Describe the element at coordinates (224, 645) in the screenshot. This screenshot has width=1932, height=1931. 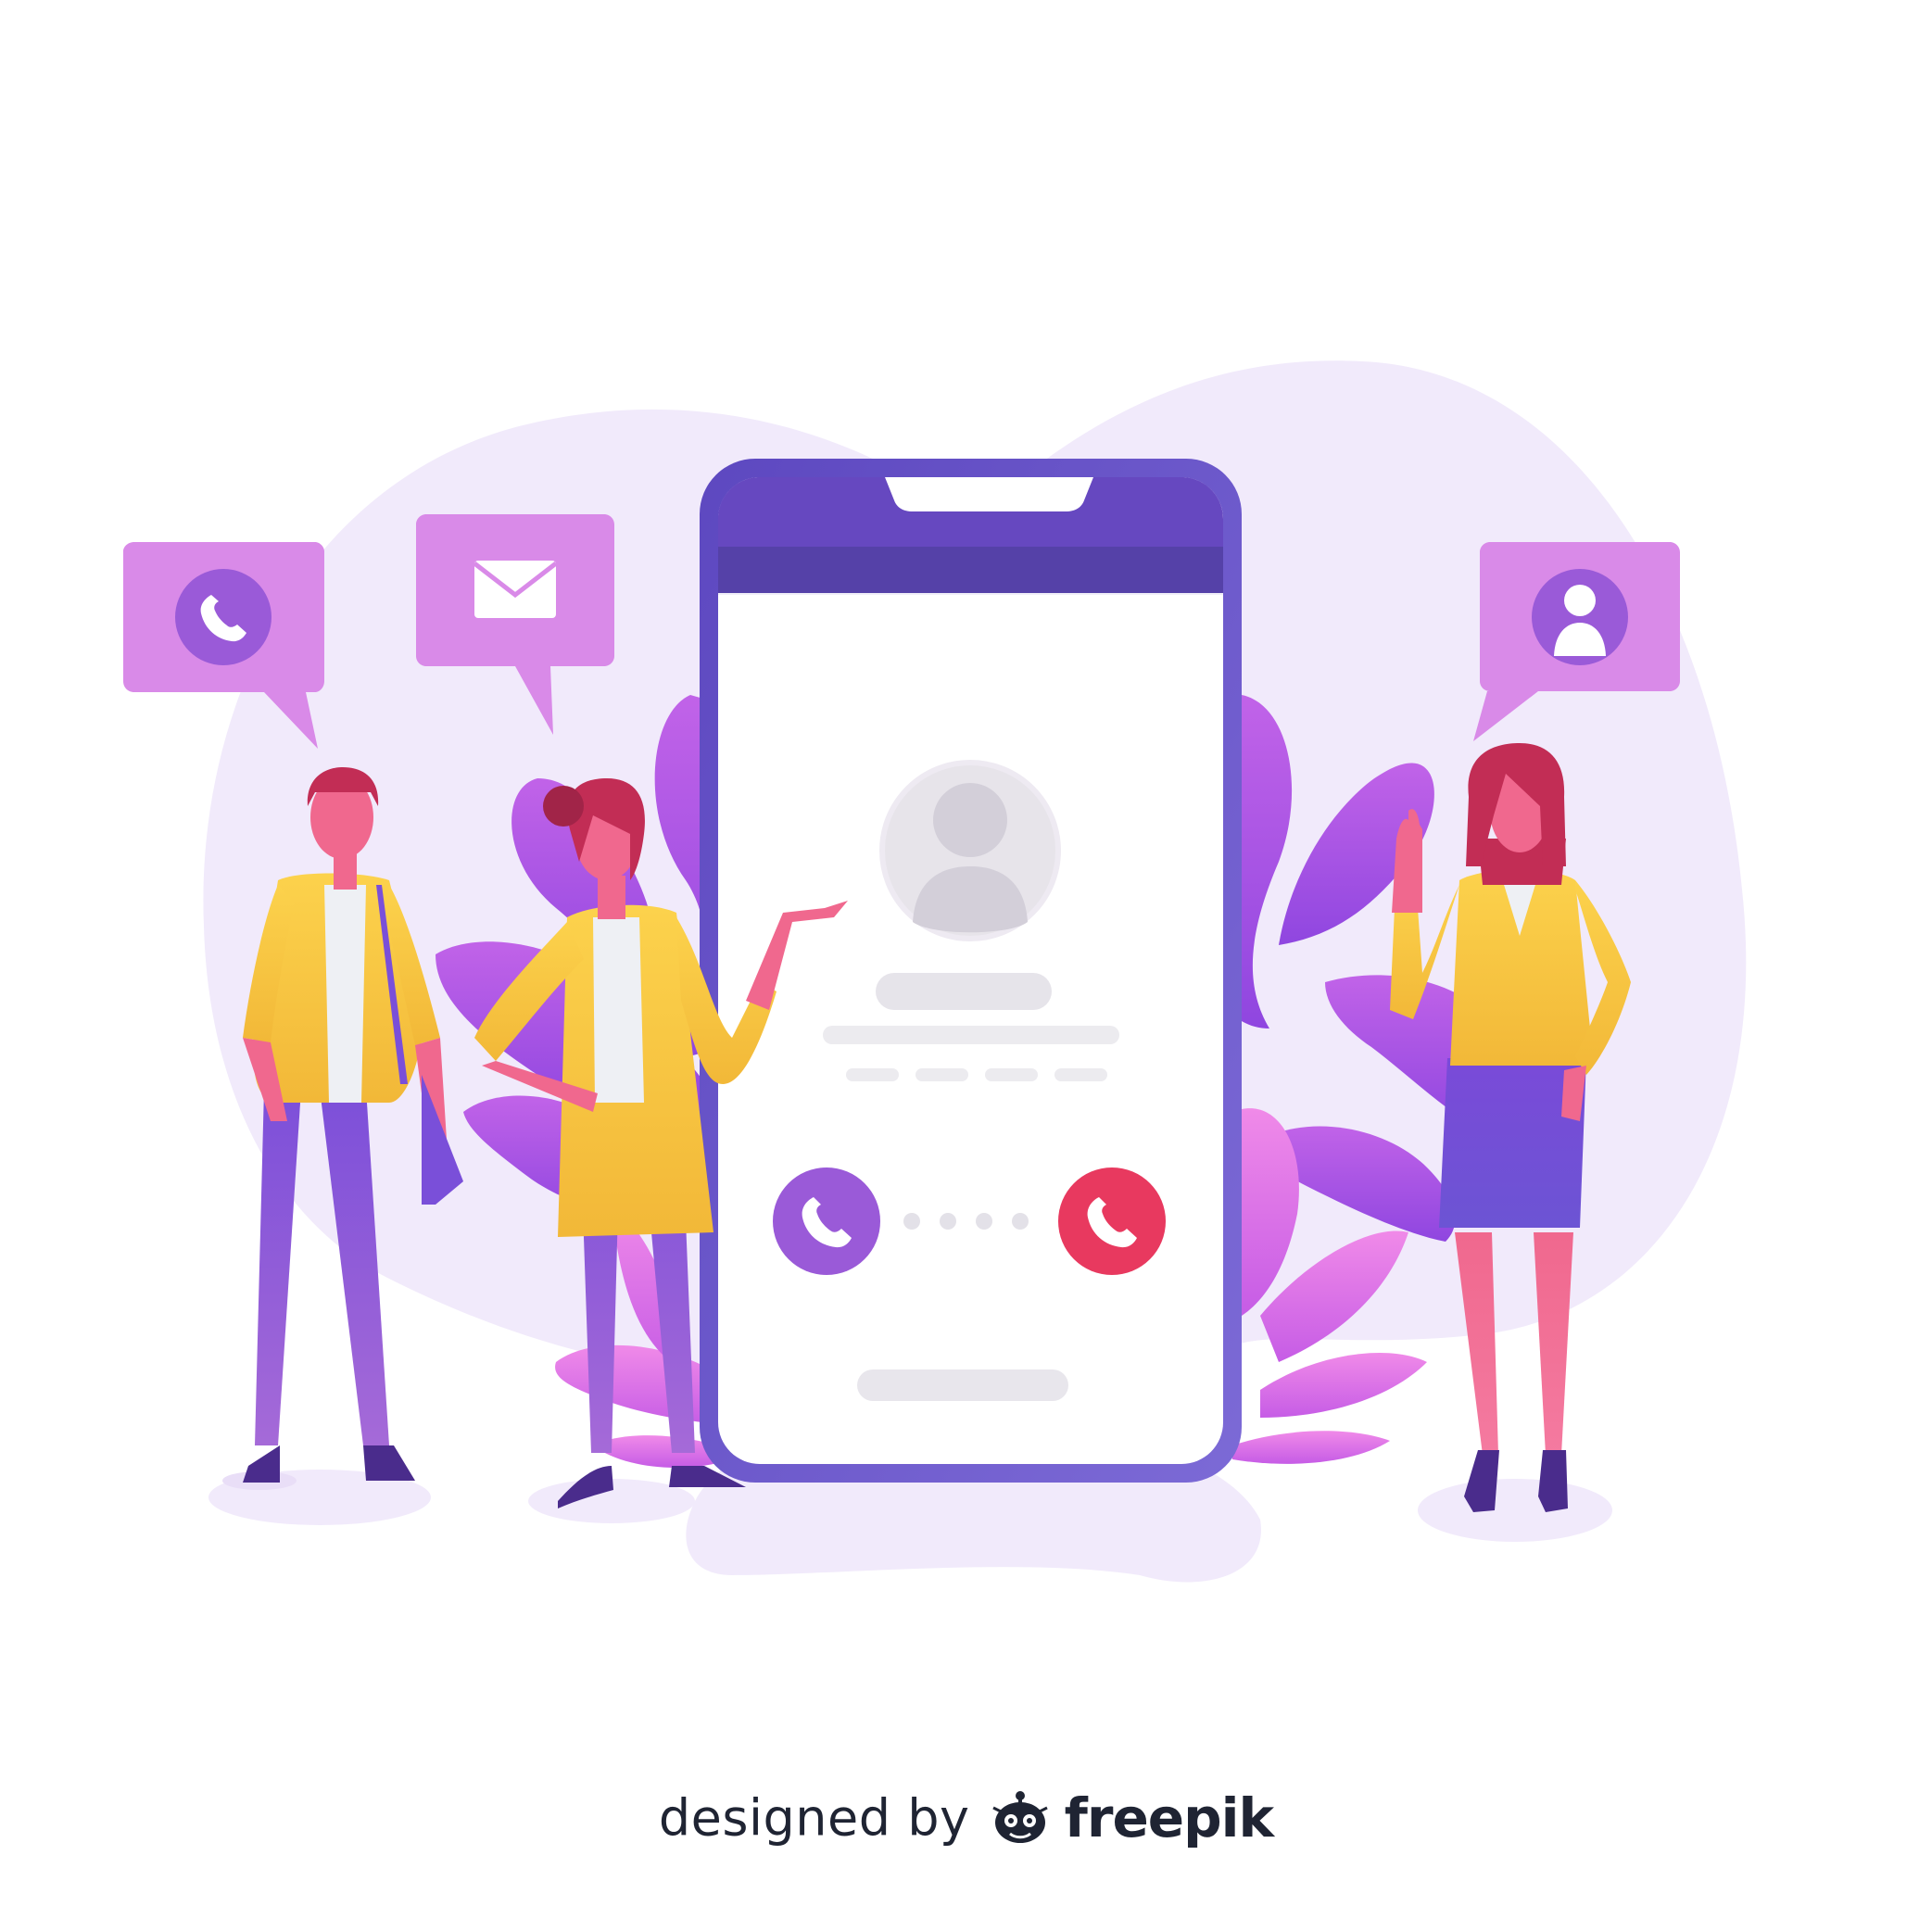
I see `bubble-phone` at that location.